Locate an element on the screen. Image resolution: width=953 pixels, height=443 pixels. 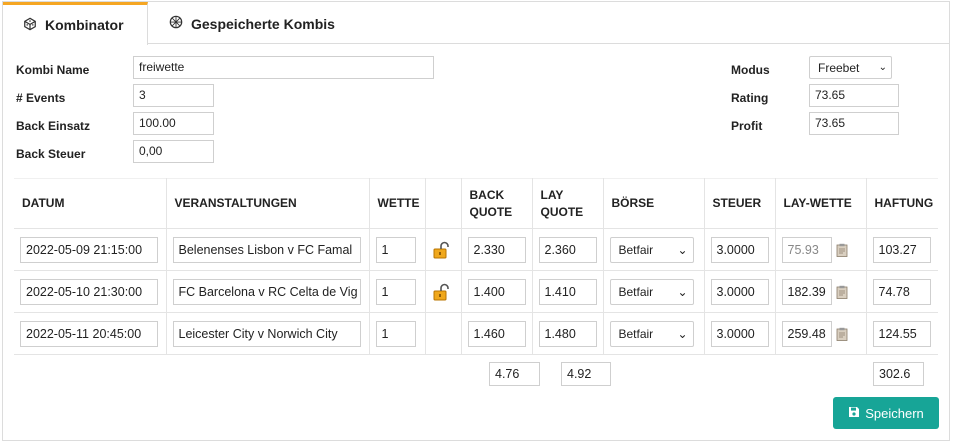
tab-label: Gespeicherte Kombis is located at coordinates (263, 23).